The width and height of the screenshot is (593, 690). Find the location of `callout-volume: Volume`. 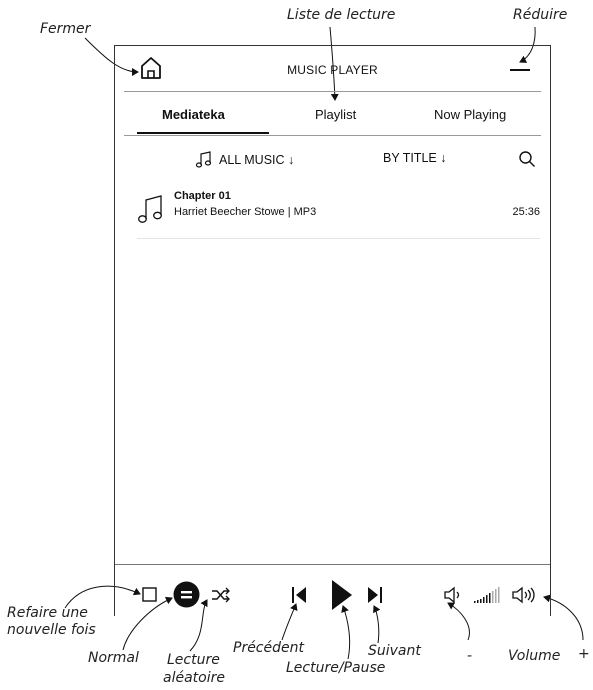

callout-volume: Volume is located at coordinates (534, 656).